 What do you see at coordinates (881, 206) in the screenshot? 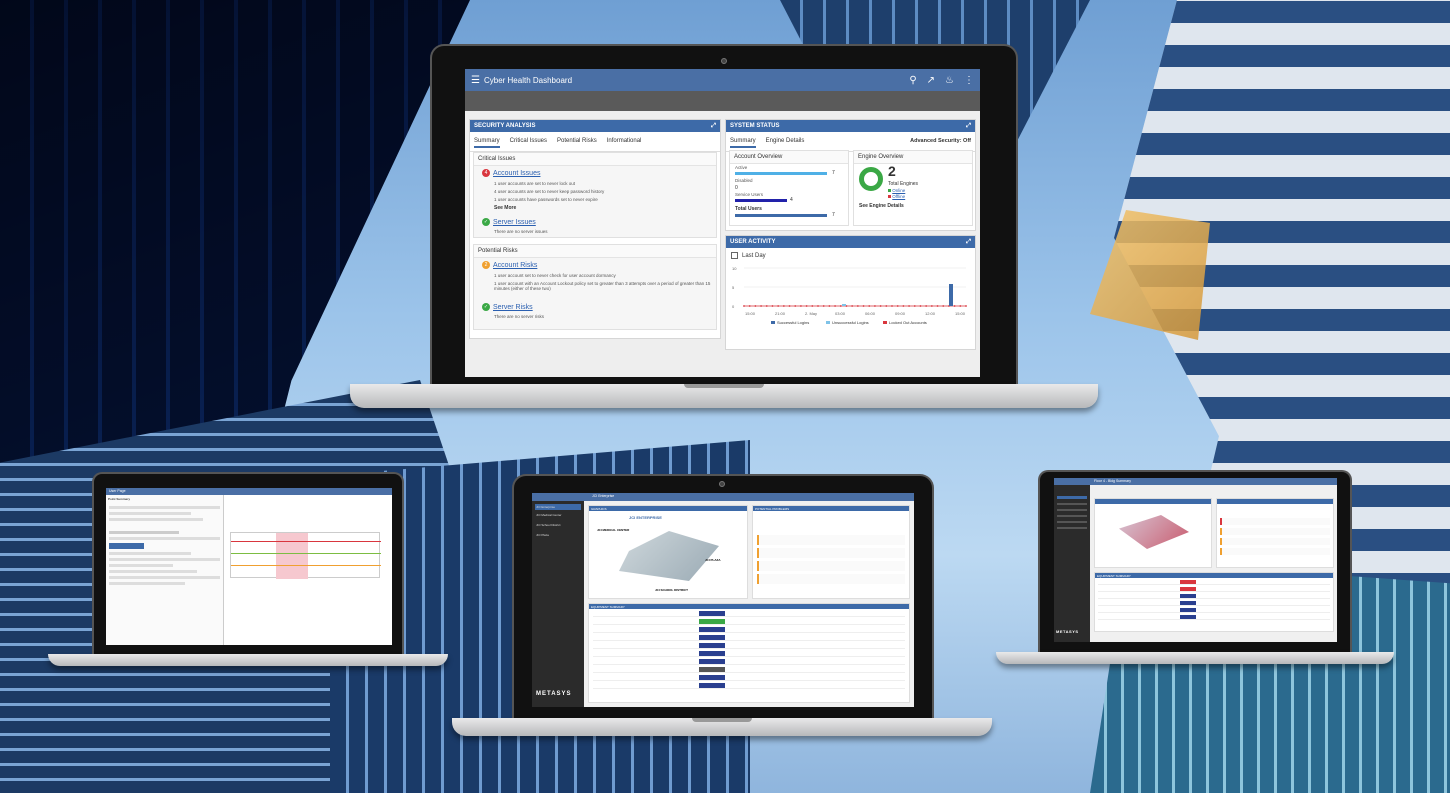
I see `engine-details-link: See Engine Details` at bounding box center [881, 206].